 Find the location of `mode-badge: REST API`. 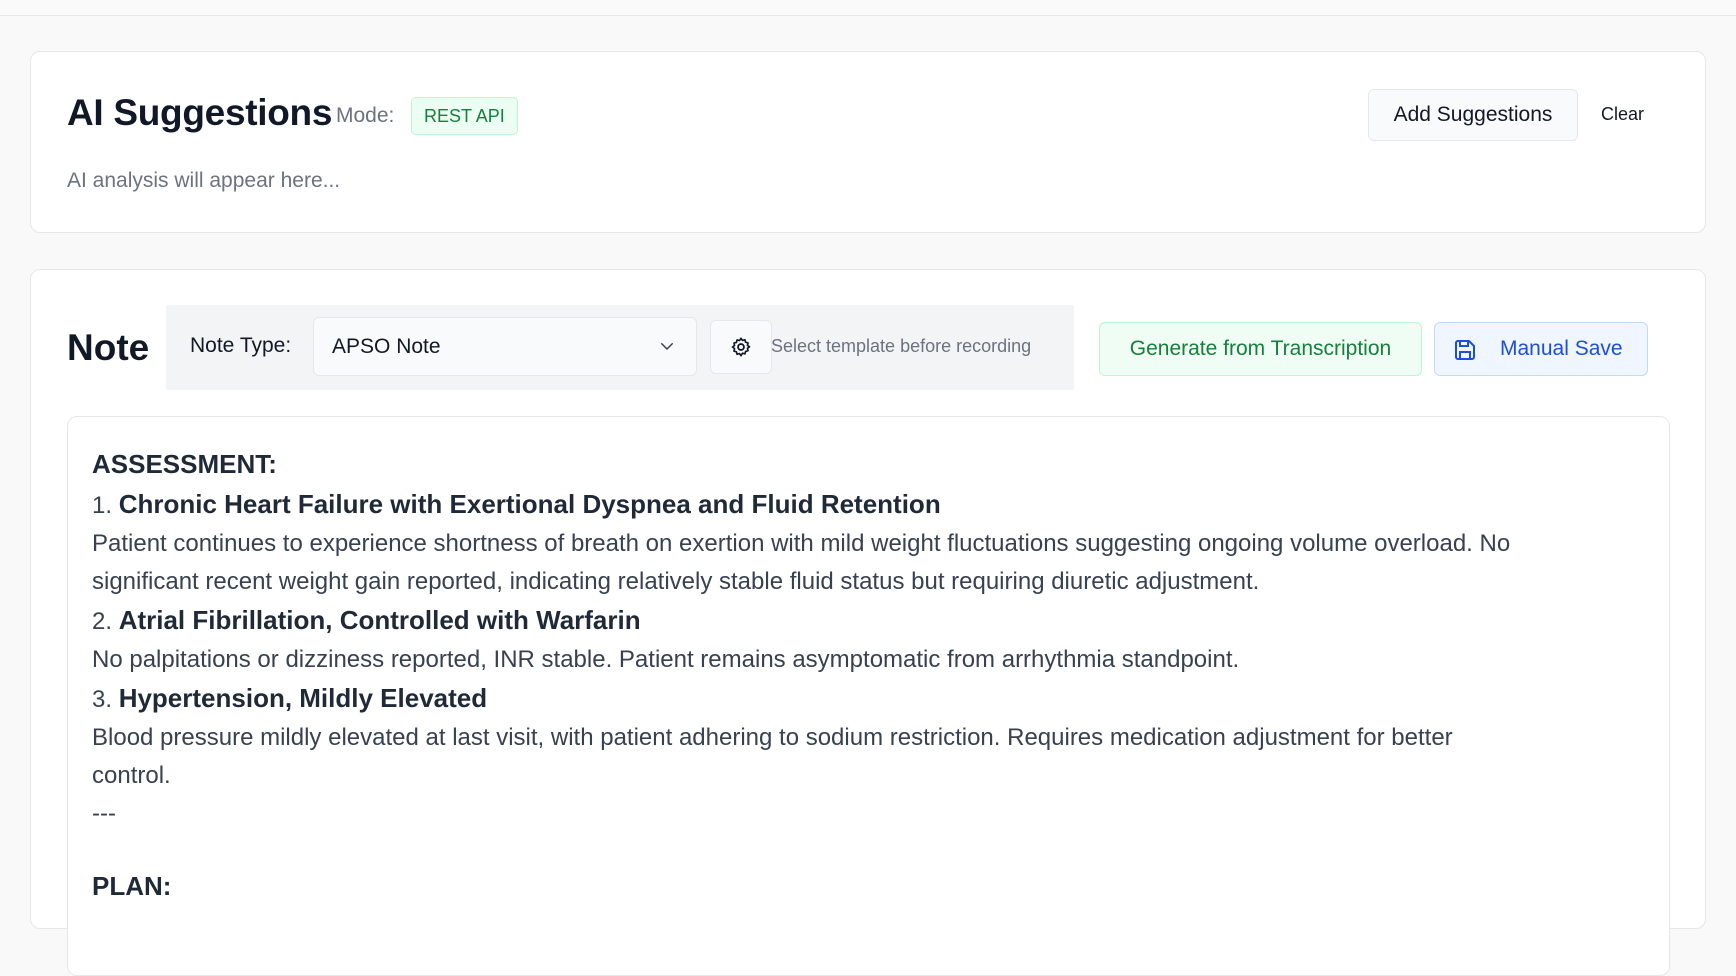

mode-badge: REST API is located at coordinates (464, 116).